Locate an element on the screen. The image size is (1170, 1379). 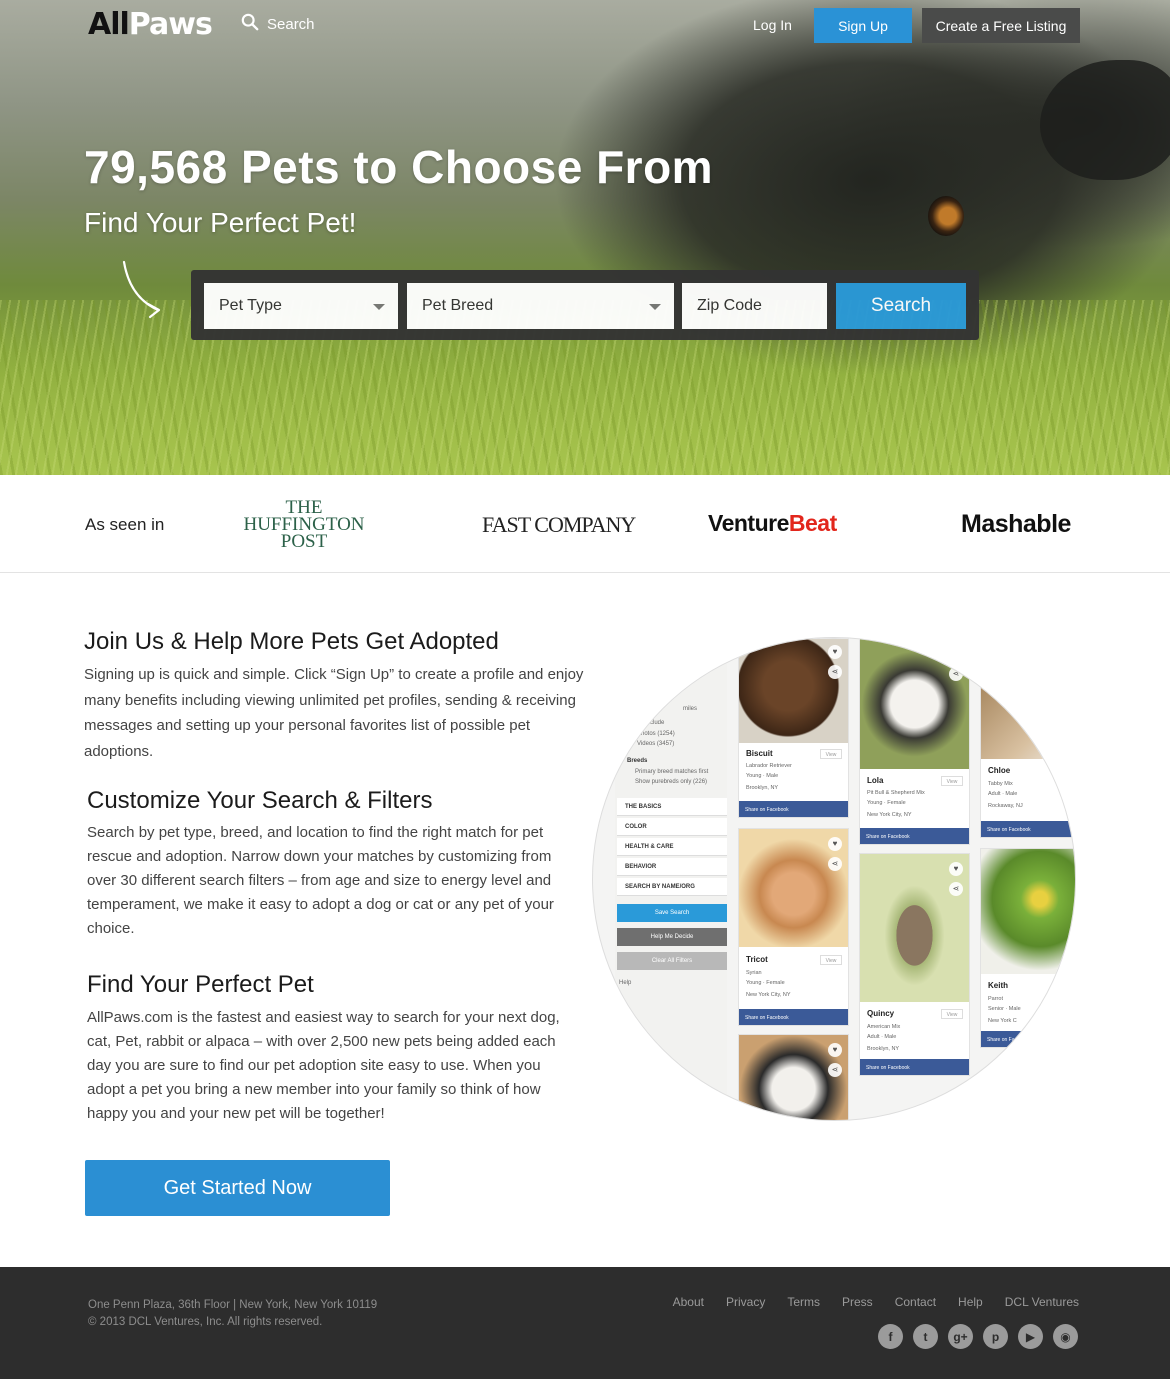
include-label: Include is located at coordinates (655, 723).